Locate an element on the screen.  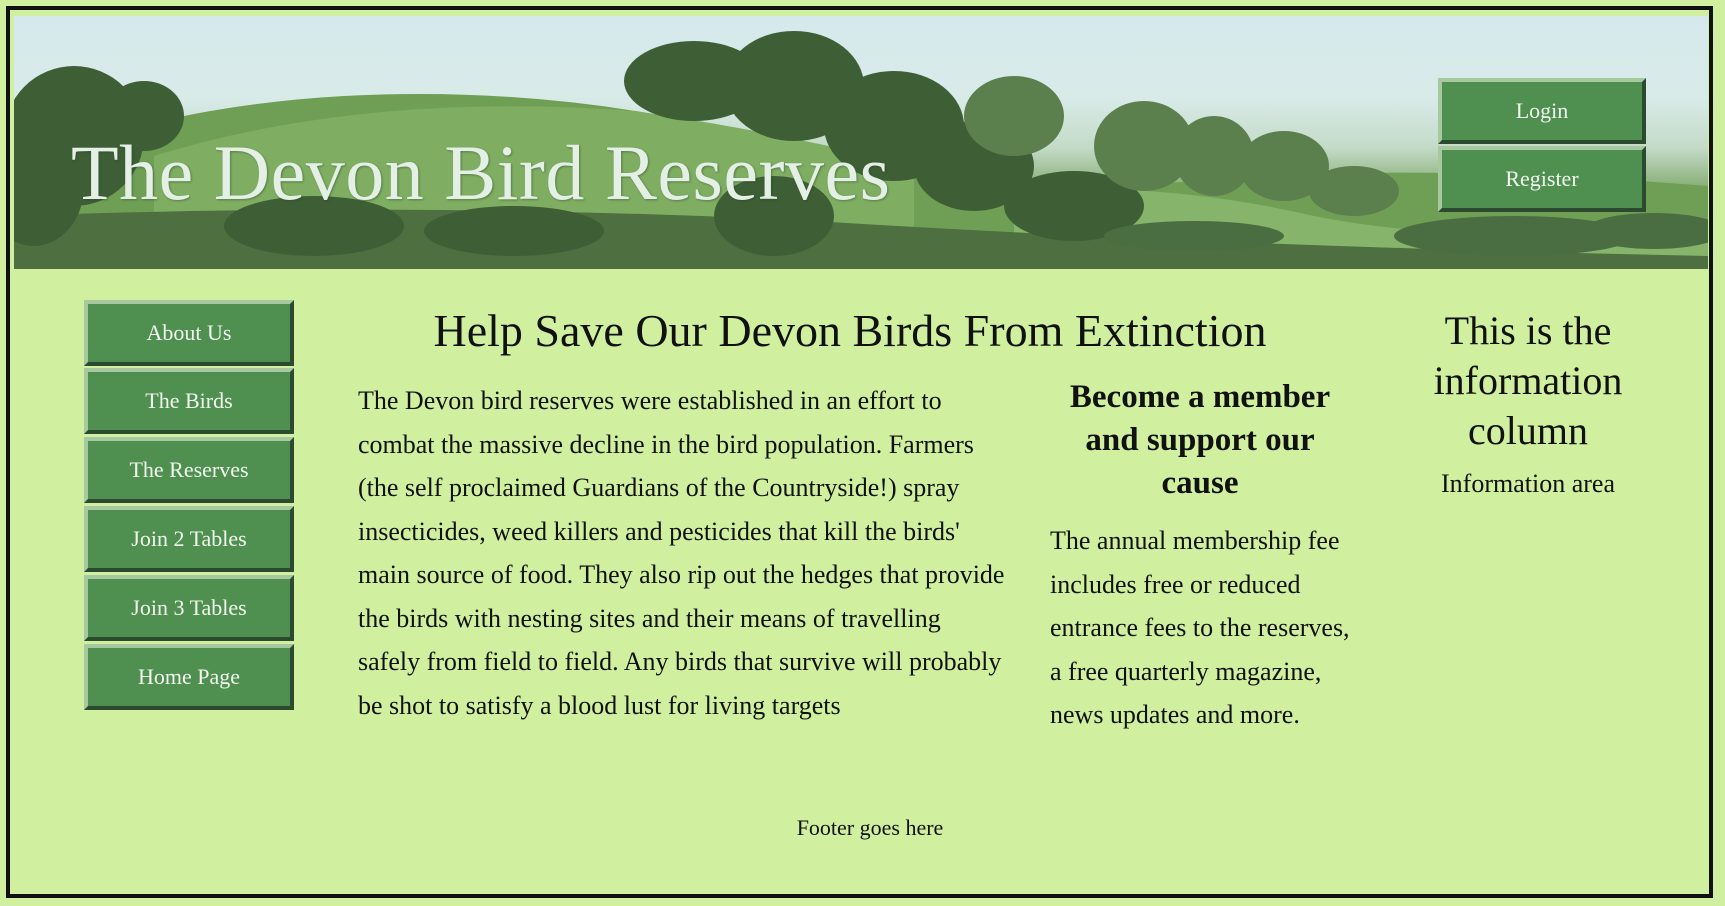
nav-the-reserves-button: The Reserves is located at coordinates (189, 470).